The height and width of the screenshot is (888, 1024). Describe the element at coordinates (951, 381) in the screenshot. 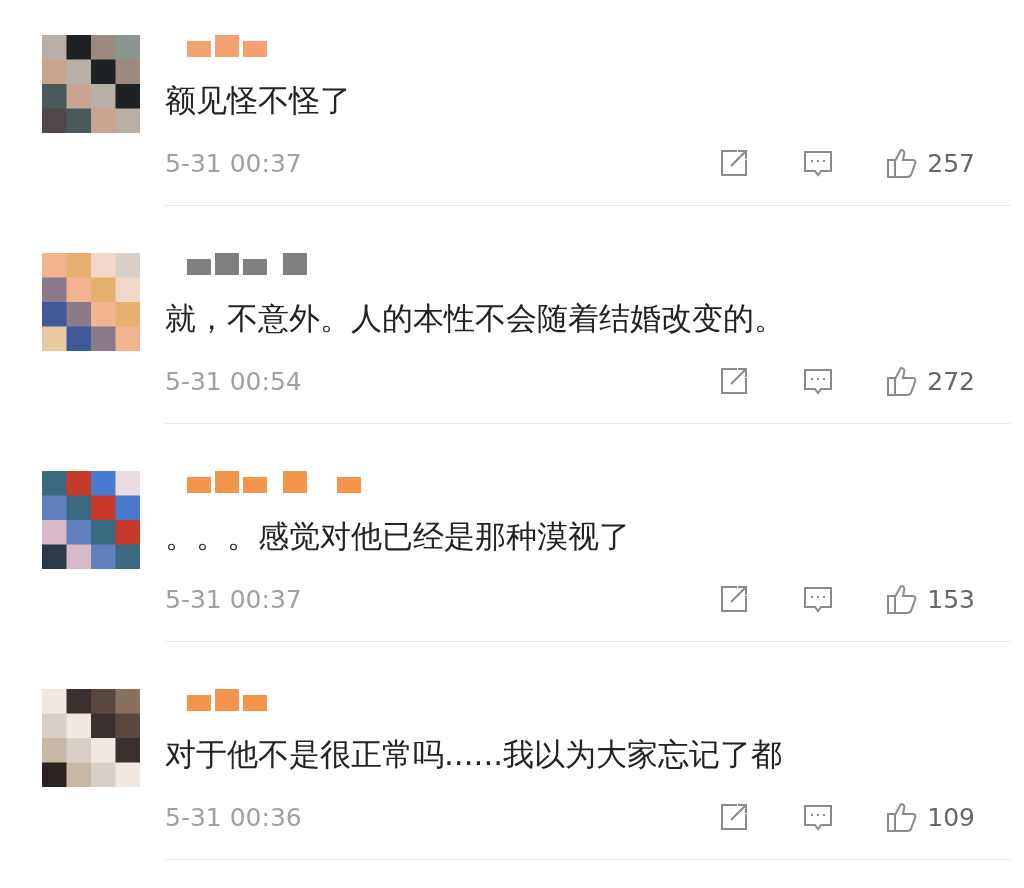

I see `like-count: 272` at that location.